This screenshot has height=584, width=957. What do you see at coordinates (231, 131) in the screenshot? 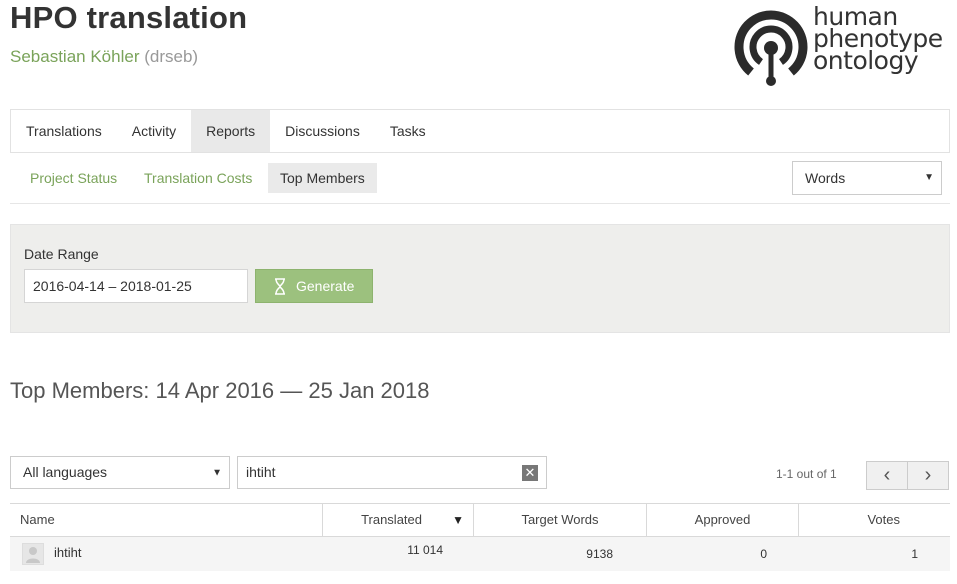
I see `tab-reports: Reports` at bounding box center [231, 131].